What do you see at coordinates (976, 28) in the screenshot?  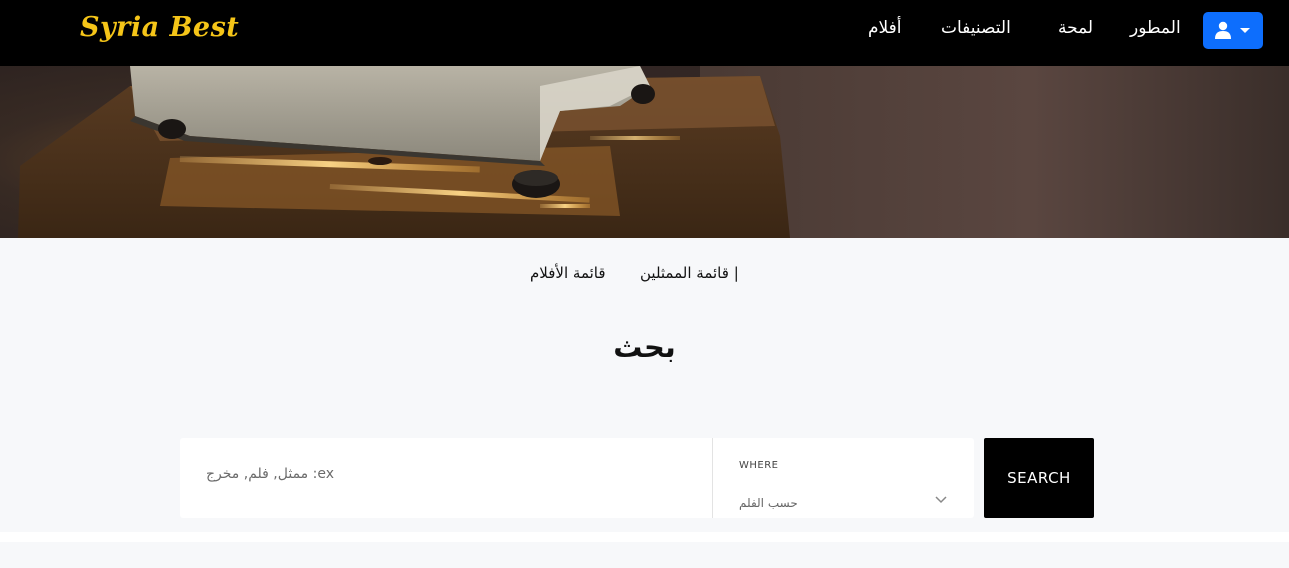 I see `nav-item-categories: التصنيفات` at bounding box center [976, 28].